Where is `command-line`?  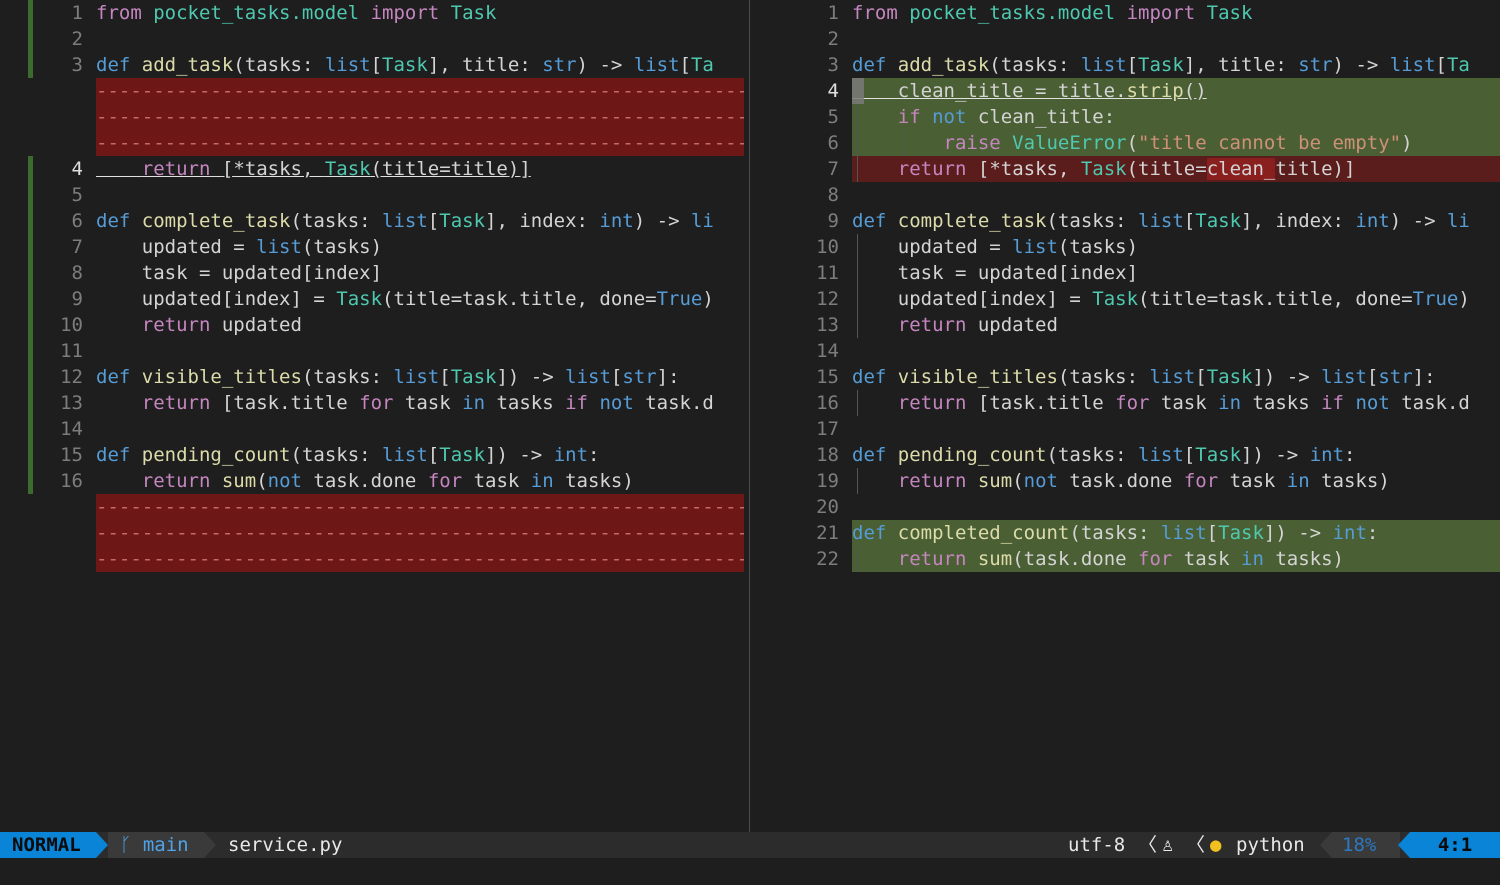
command-line is located at coordinates (750, 871).